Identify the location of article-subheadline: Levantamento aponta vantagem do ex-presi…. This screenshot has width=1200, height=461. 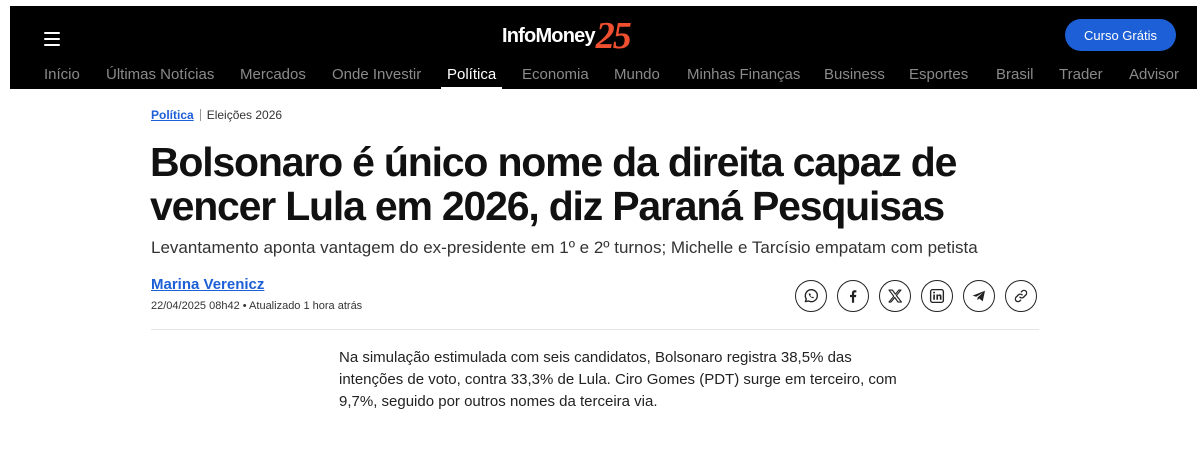
(564, 247).